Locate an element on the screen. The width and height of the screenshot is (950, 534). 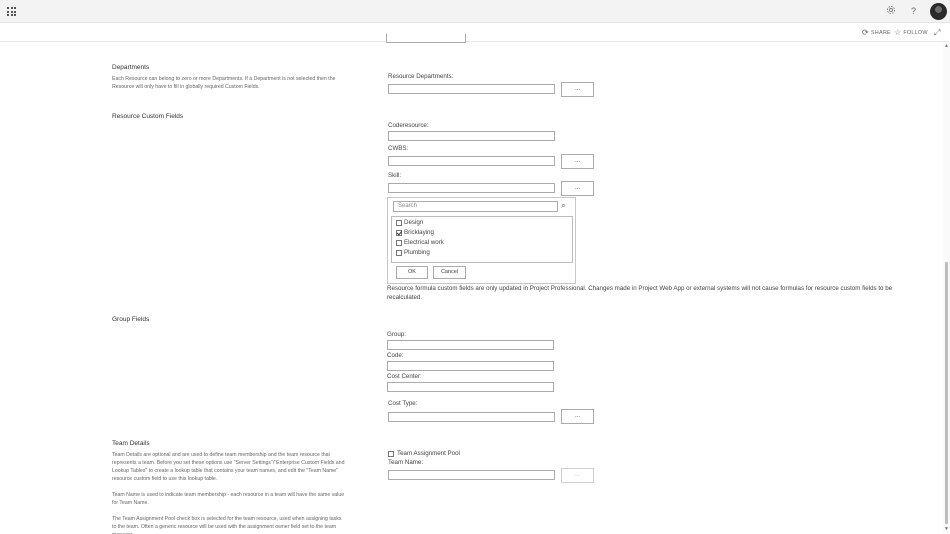
checkbox-electrical-work is located at coordinates (399, 242).